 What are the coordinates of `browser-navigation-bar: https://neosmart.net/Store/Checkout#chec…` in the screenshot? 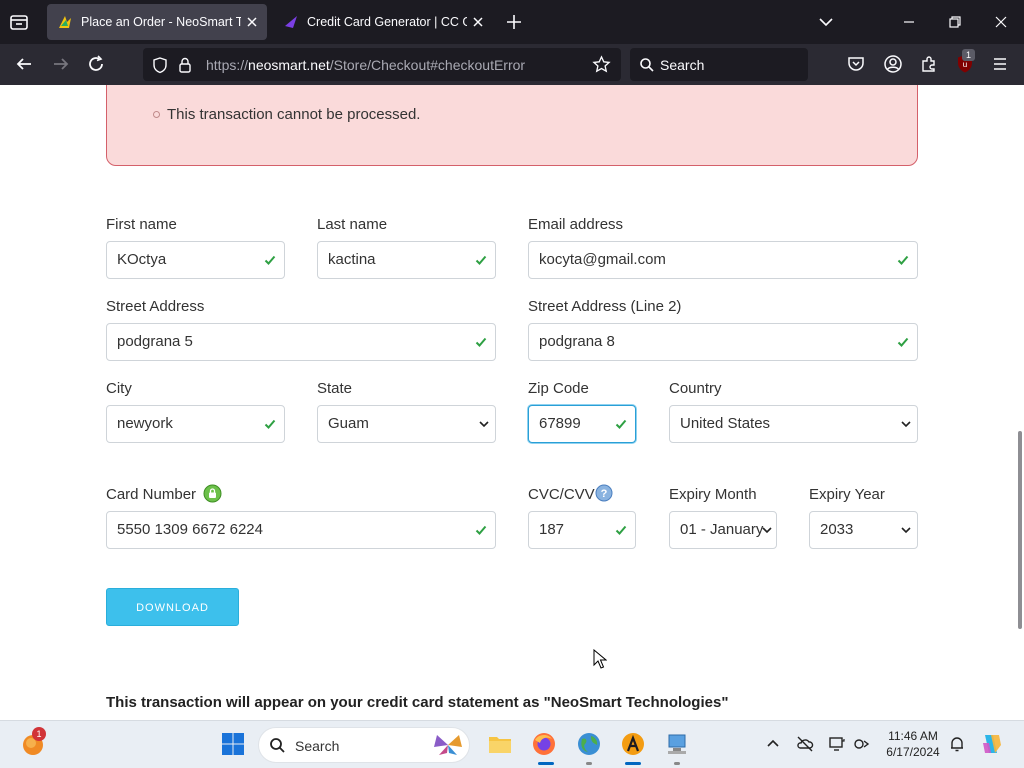 It's located at (512, 64).